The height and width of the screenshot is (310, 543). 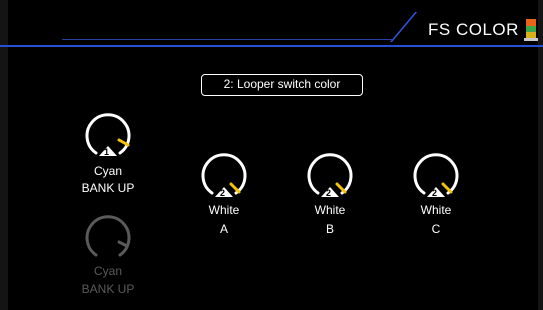 I want to click on knob-bank-up-1: 1 Cyan BANK UP, so click(x=108, y=155).